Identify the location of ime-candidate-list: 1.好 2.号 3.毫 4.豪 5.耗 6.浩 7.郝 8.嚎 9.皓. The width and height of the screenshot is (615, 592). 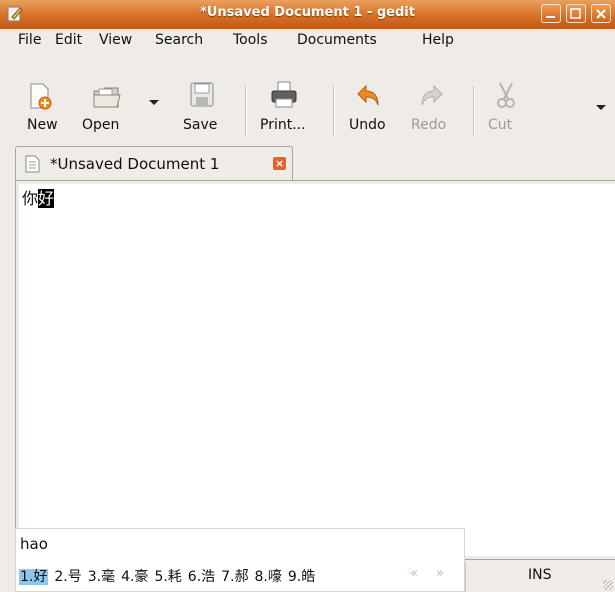
(170, 576).